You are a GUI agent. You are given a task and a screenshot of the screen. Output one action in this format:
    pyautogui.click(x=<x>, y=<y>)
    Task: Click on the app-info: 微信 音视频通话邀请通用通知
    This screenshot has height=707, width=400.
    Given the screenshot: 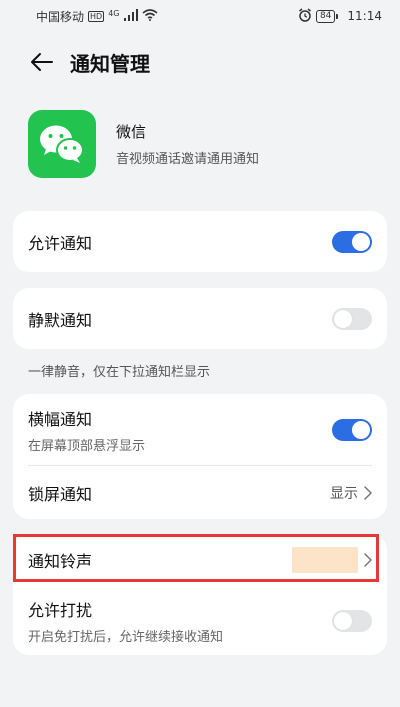 What is the action you would take?
    pyautogui.click(x=143, y=144)
    